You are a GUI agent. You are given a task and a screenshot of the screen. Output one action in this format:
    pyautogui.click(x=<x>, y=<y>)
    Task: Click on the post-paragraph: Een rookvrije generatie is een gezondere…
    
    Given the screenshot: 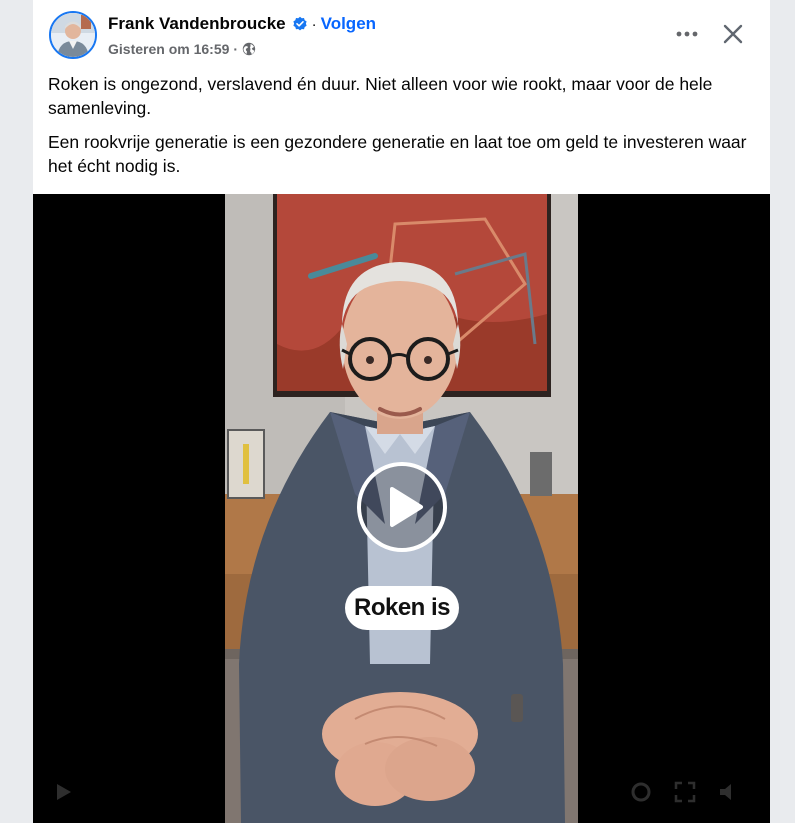 What is the action you would take?
    pyautogui.click(x=397, y=154)
    